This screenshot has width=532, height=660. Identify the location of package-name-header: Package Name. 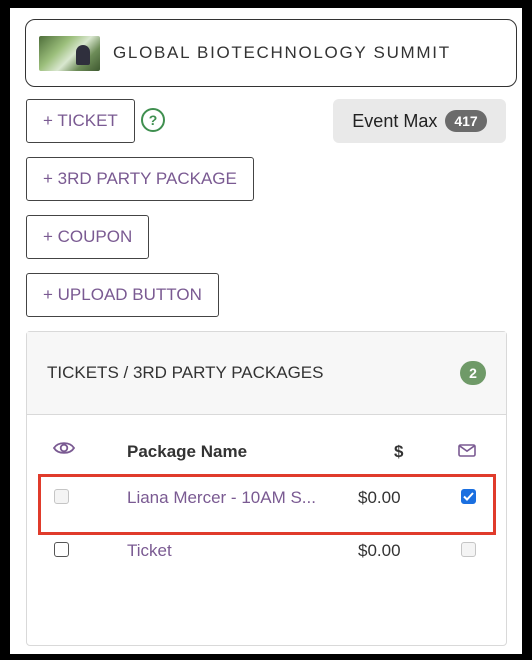
(187, 451).